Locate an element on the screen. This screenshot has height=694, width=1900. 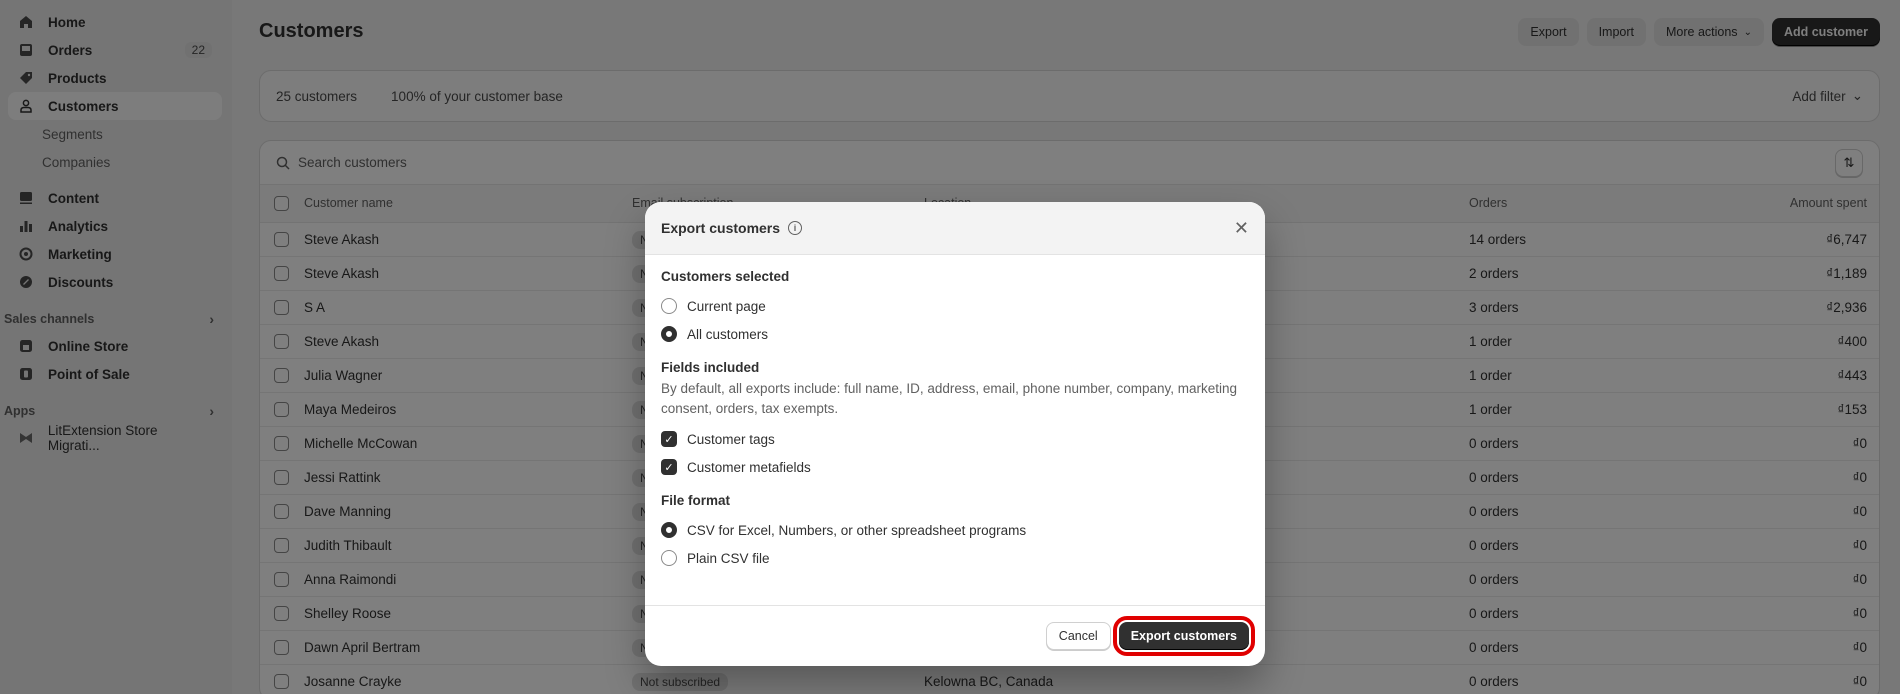
checkbox-customer-metafields: ✓ Customer metafields is located at coordinates (955, 467).